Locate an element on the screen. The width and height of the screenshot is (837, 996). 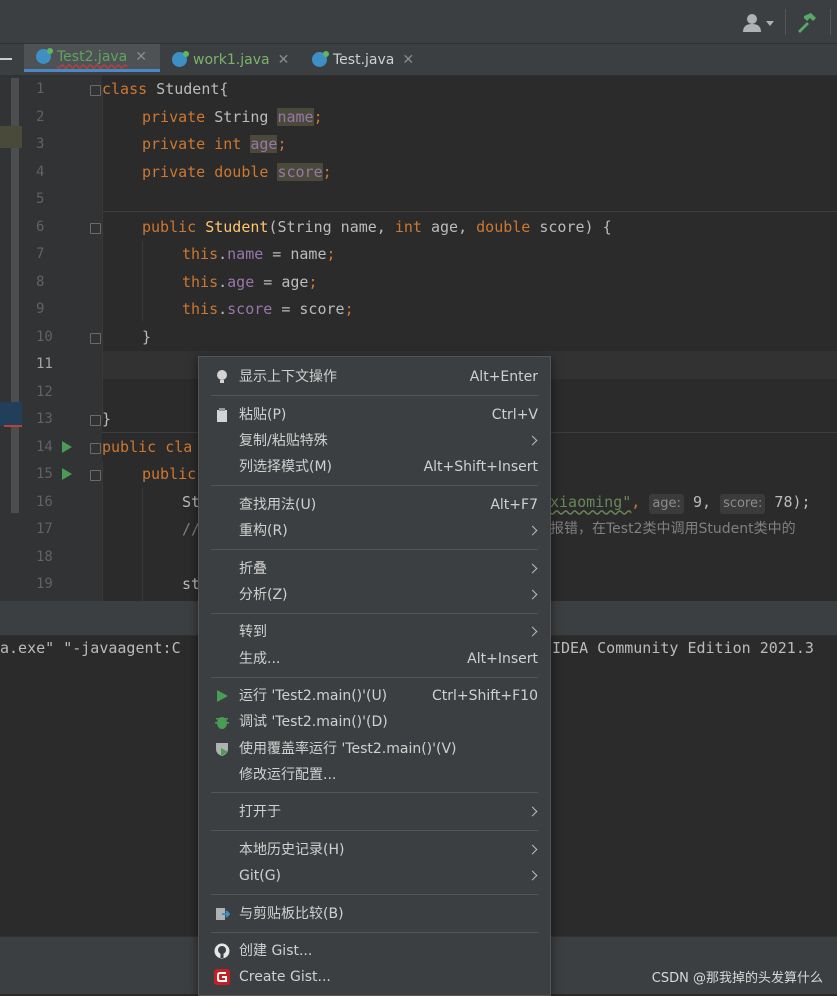
code-line-8: this.age = age; is located at coordinates (250, 281).